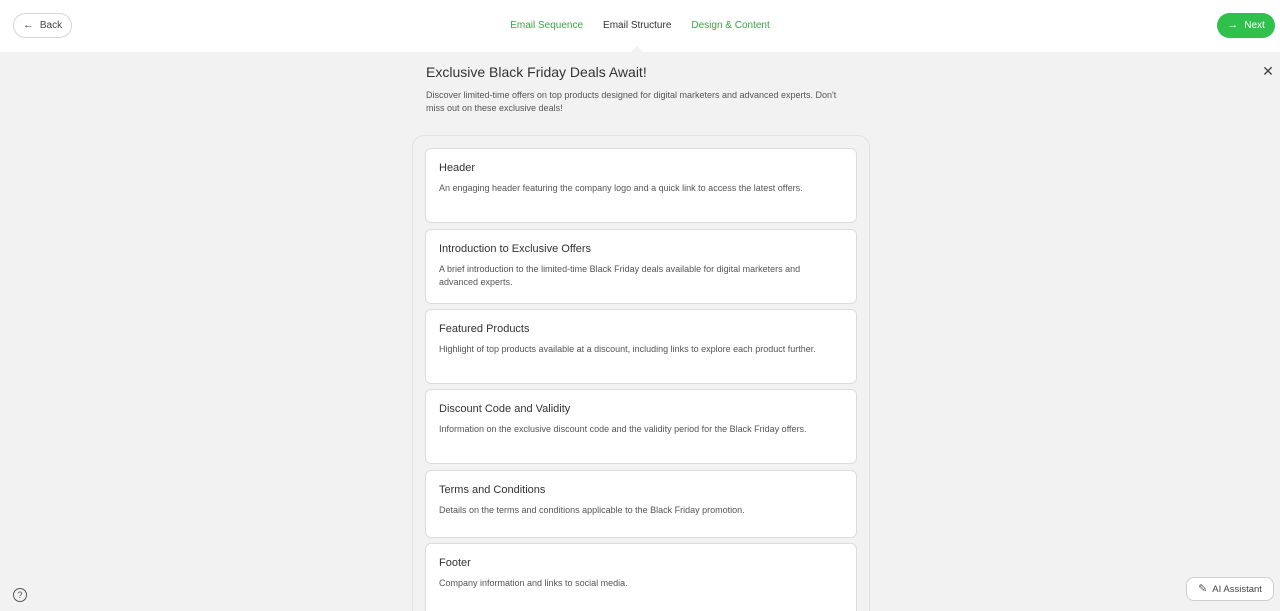 The height and width of the screenshot is (611, 1280). Describe the element at coordinates (1203, 588) in the screenshot. I see `magic-wand-icon: ✎` at that location.